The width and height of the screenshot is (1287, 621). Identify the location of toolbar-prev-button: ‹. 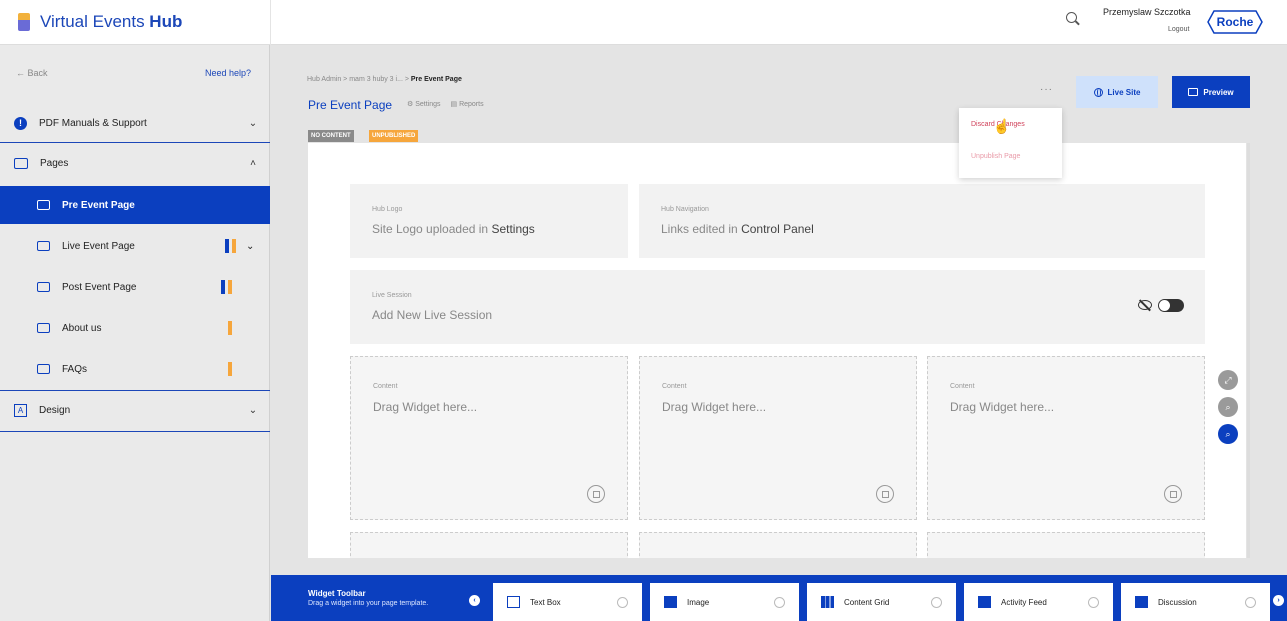
(474, 600).